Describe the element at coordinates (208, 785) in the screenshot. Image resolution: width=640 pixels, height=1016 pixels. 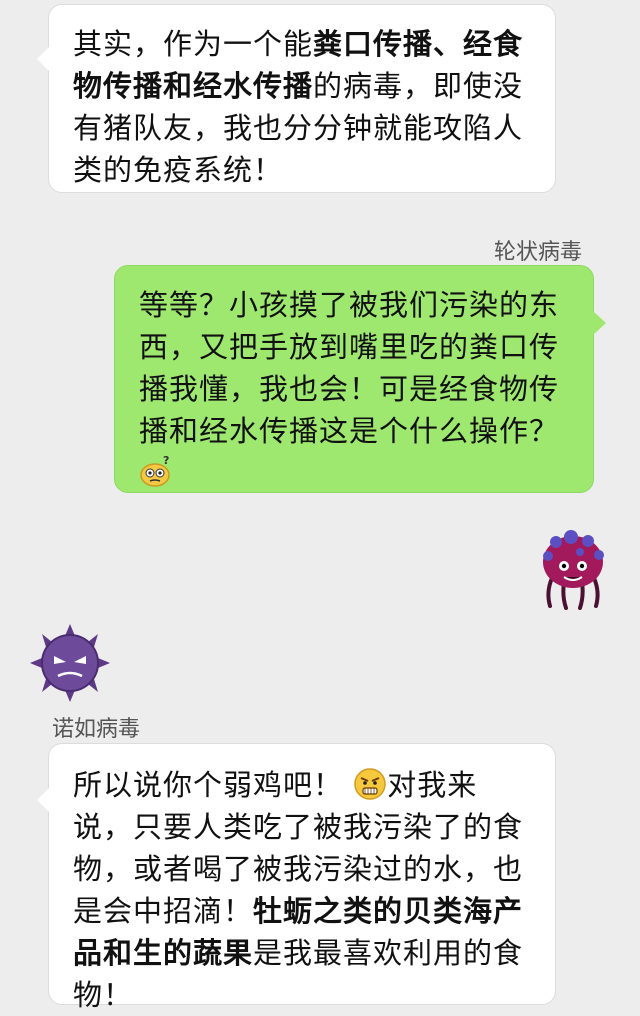
I see `message-text: 所以说你个弱鸡吧！` at that location.